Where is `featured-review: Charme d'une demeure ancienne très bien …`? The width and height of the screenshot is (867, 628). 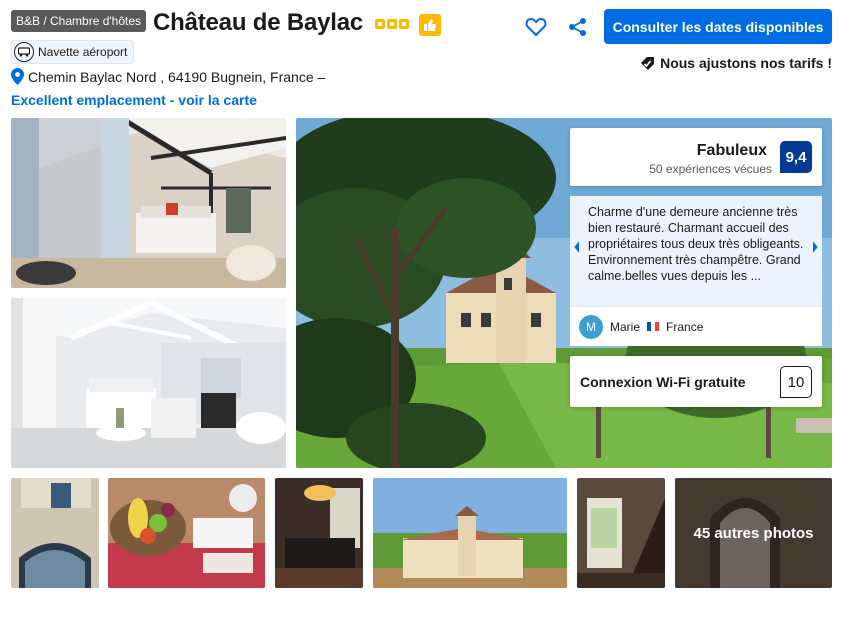 featured-review: Charme d'une demeure ancienne très bien … is located at coordinates (696, 251).